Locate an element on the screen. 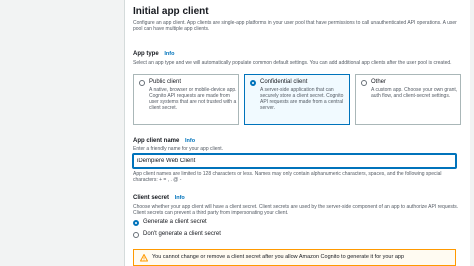 This screenshot has height=266, width=474. app-client-name-input is located at coordinates (294, 161).